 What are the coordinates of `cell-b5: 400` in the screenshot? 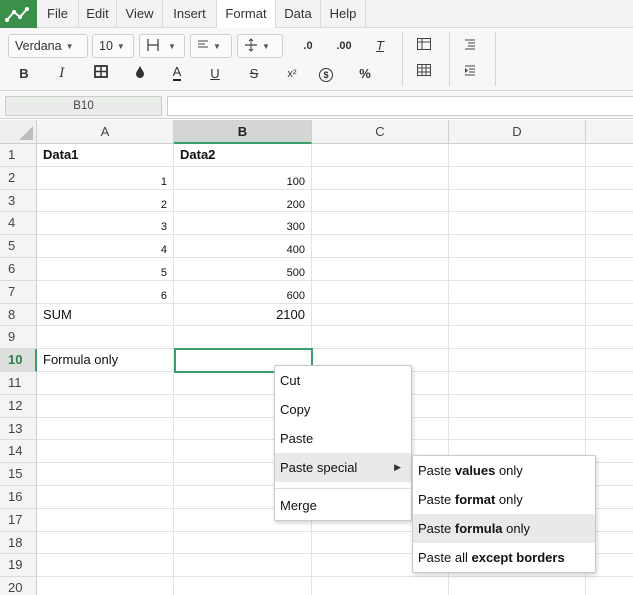 It's located at (243, 246).